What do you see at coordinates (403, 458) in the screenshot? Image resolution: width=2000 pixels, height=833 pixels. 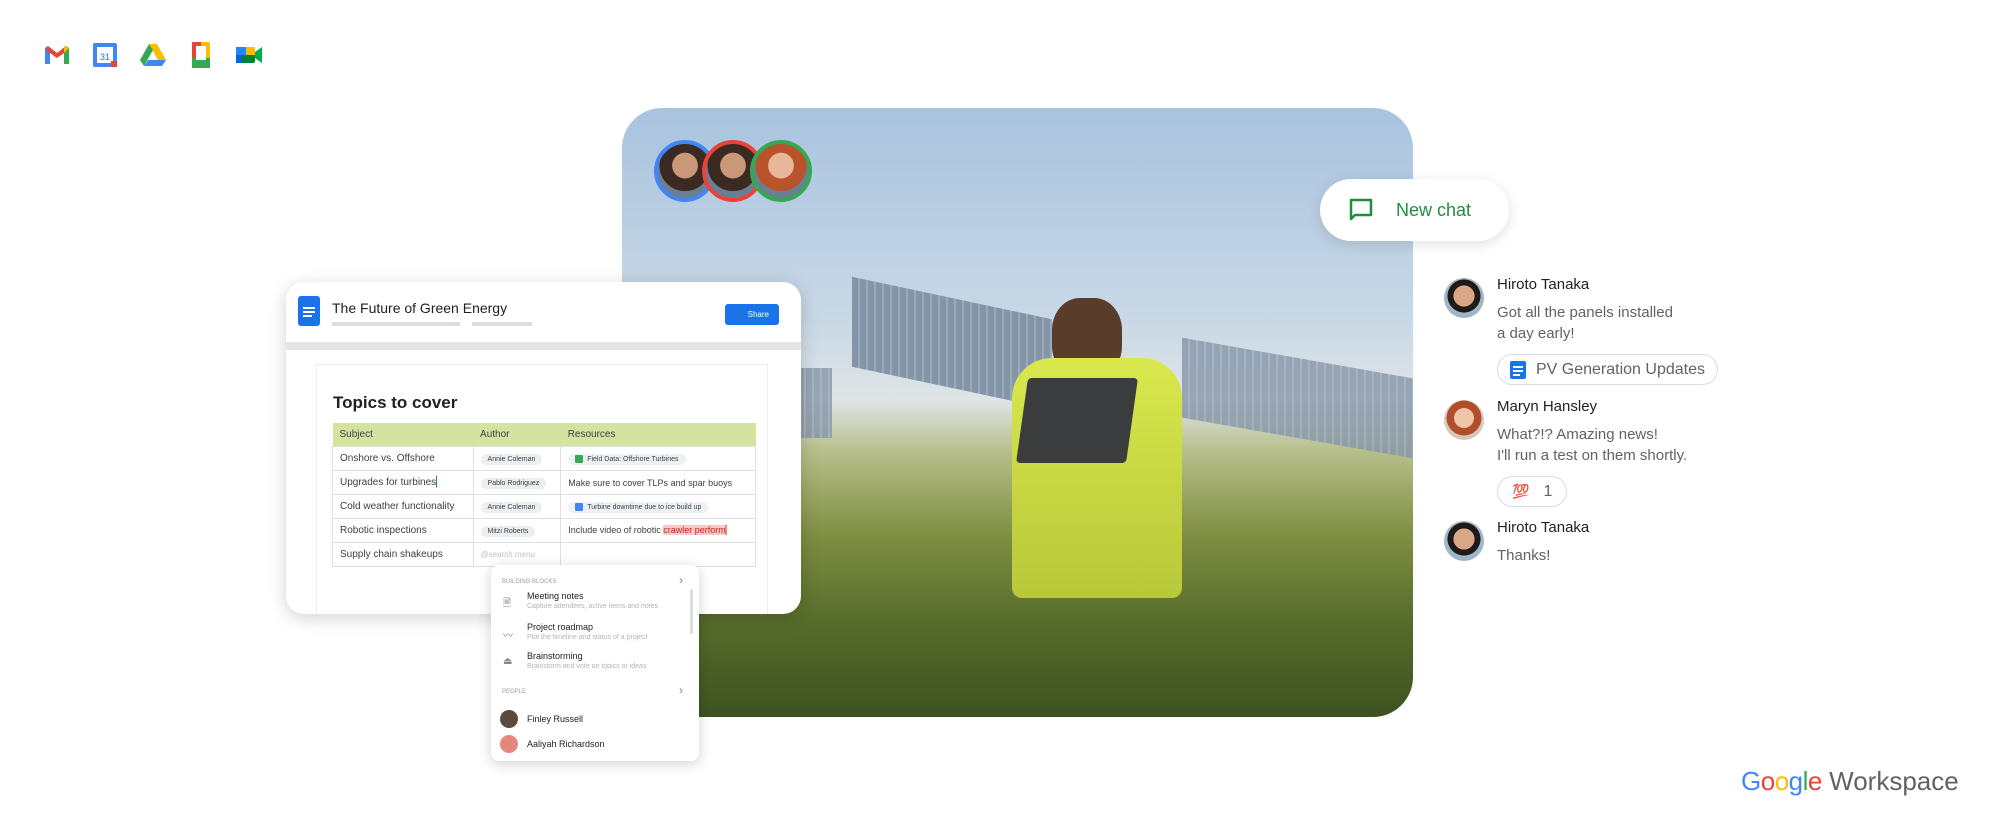 I see `cell-subject: Onshore vs. Offshore` at bounding box center [403, 458].